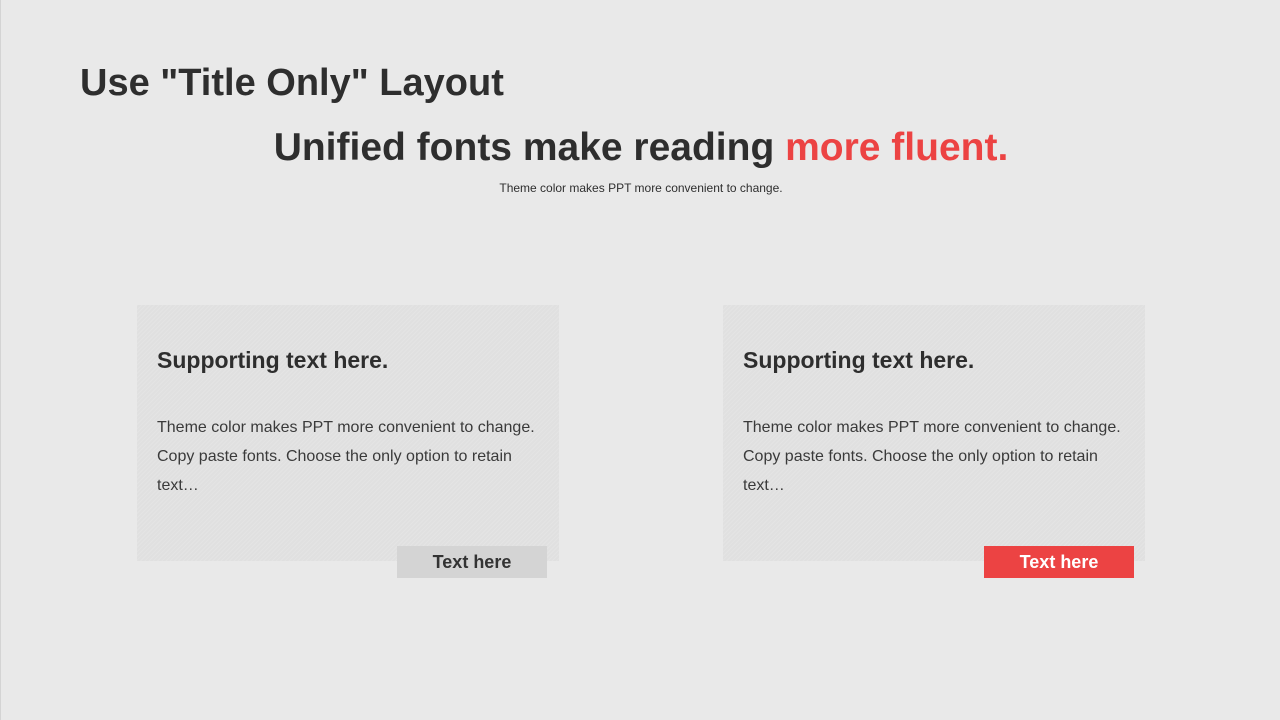 The height and width of the screenshot is (720, 1280). I want to click on headline-accent-text: more fluent., so click(897, 147).